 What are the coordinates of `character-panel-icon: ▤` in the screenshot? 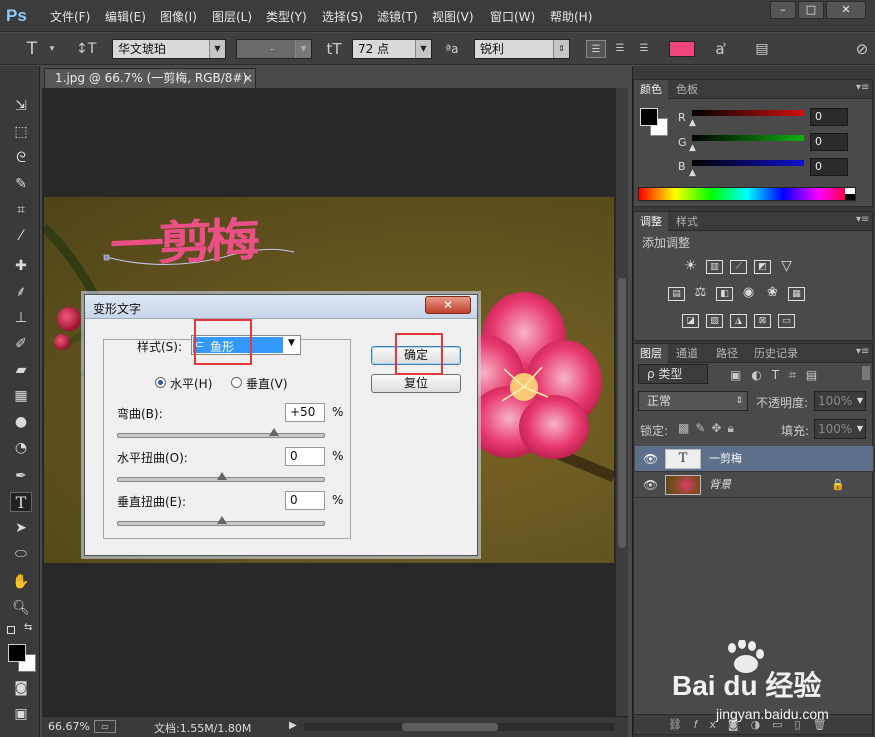 It's located at (762, 49).